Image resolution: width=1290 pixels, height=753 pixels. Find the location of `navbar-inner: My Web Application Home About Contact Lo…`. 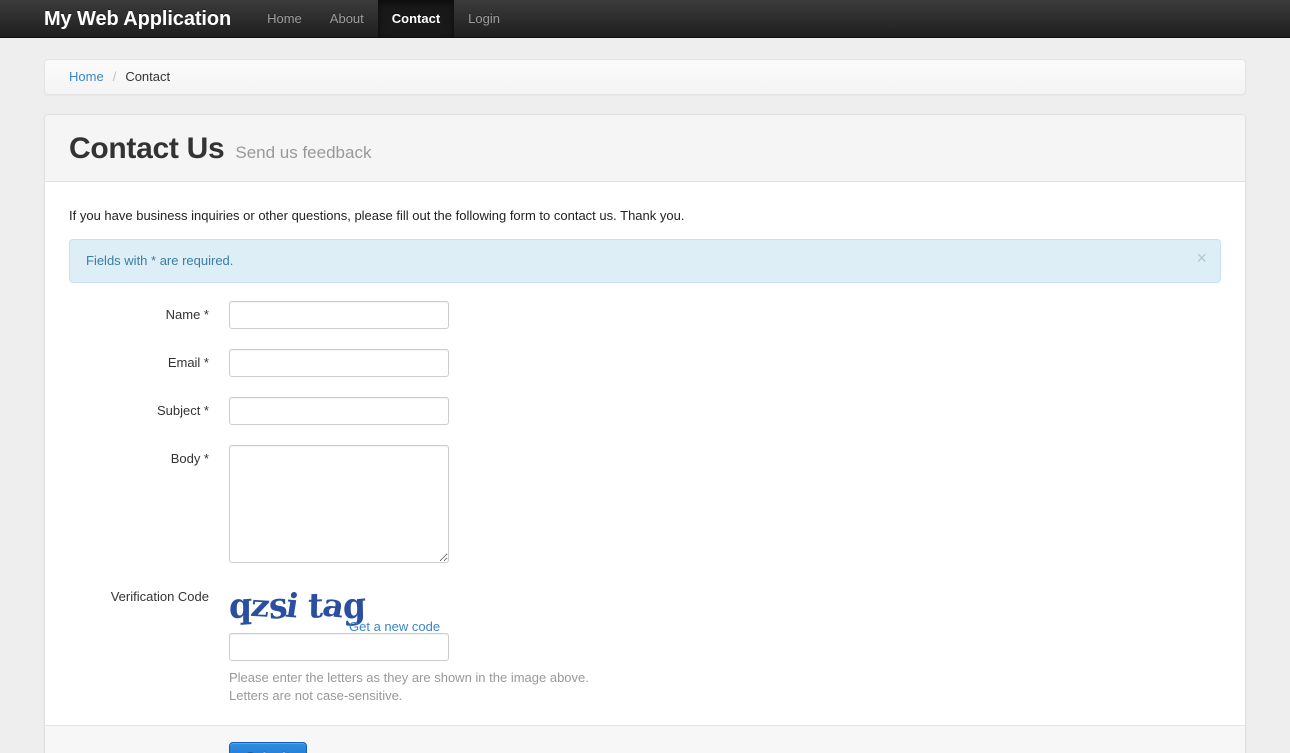

navbar-inner: My Web Application Home About Contact Lo… is located at coordinates (257, 18).